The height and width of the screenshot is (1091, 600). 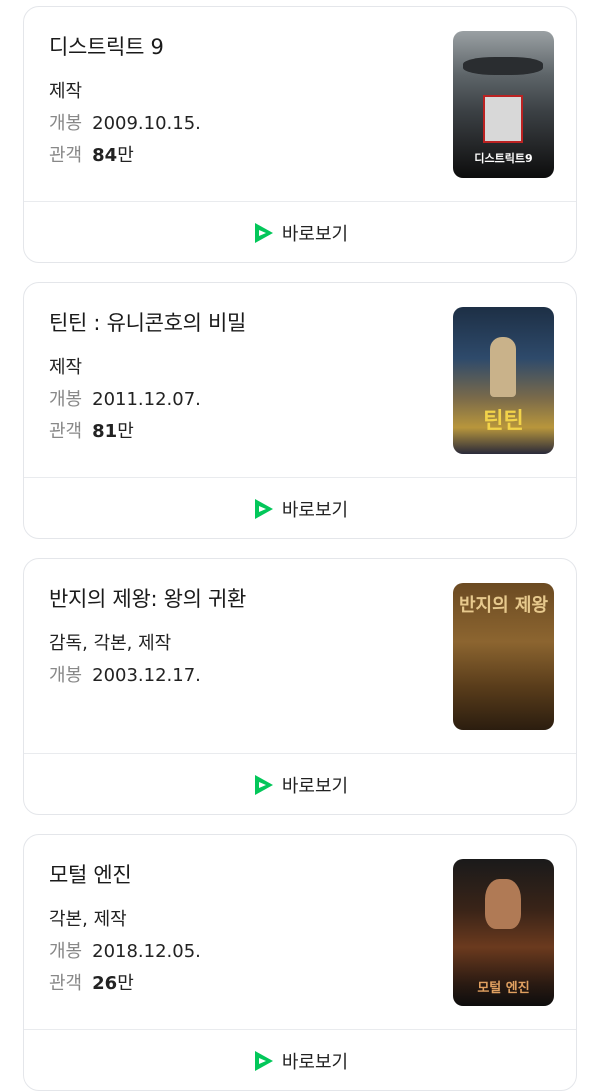 What do you see at coordinates (147, 322) in the screenshot?
I see `movie-title: 틴틴 : 유니콘호의 비밀` at bounding box center [147, 322].